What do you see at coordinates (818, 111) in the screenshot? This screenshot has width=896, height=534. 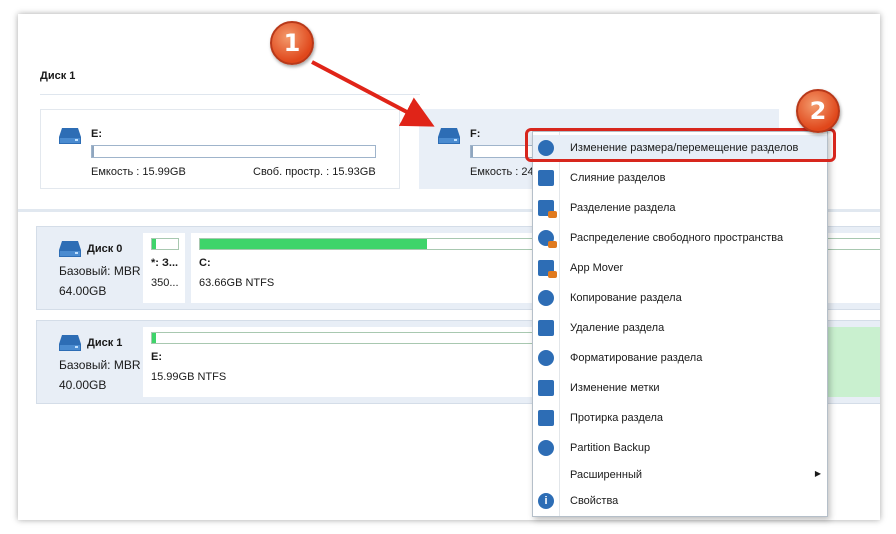 I see `step-badge-2: 2` at bounding box center [818, 111].